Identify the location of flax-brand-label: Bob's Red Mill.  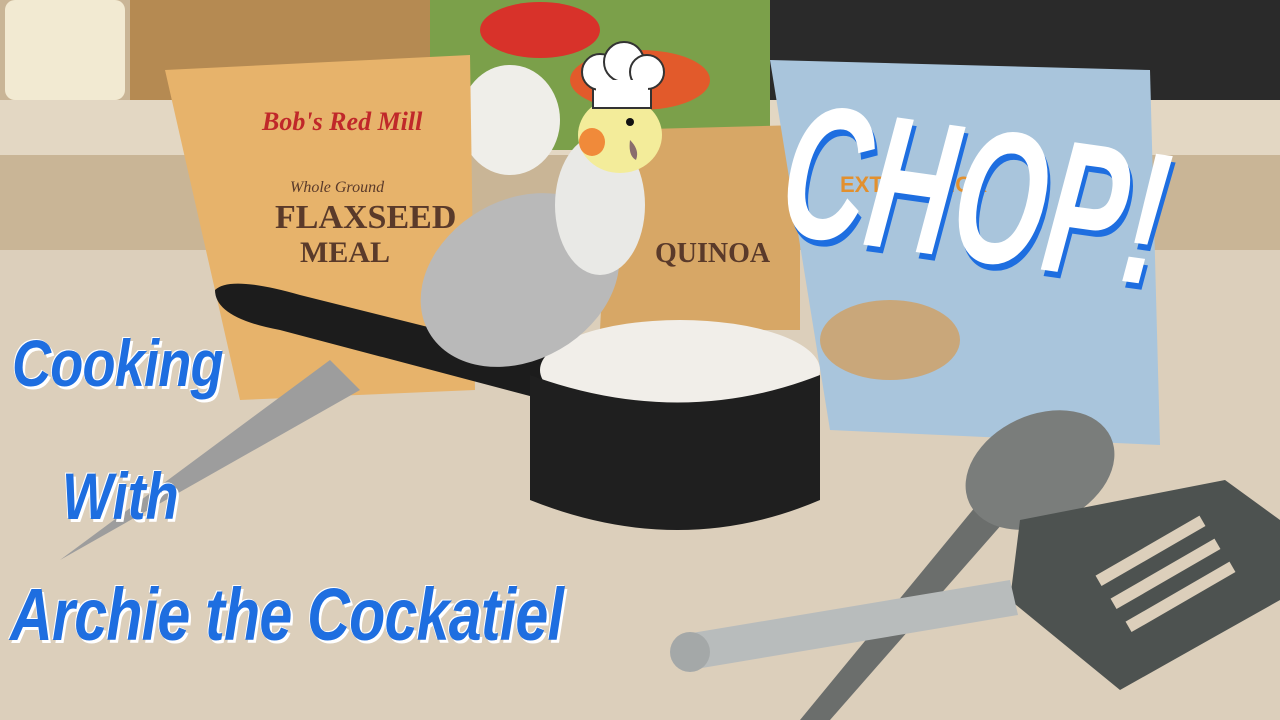
(342, 121).